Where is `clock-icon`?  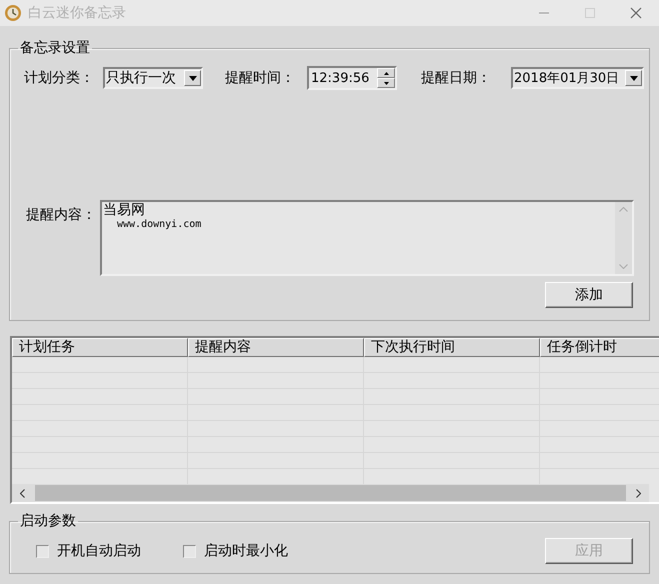
clock-icon is located at coordinates (13, 13).